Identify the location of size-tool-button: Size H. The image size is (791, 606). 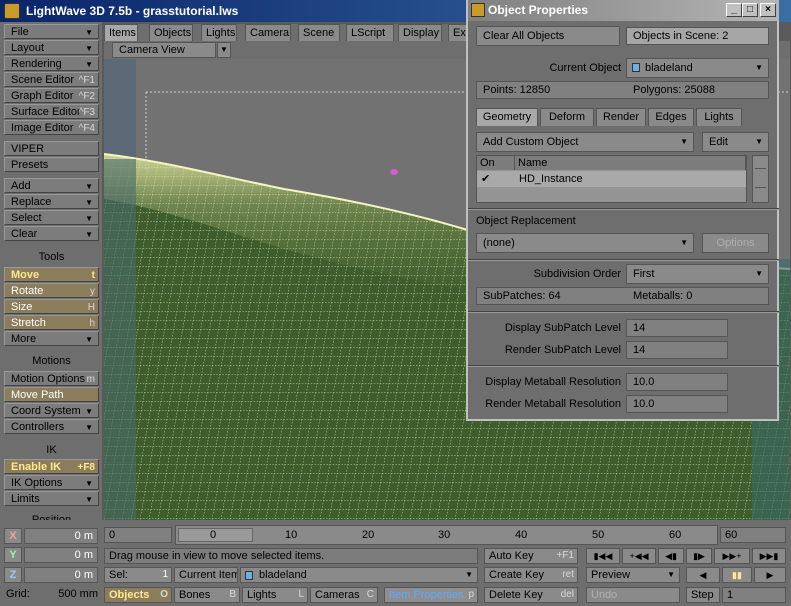
(51, 306).